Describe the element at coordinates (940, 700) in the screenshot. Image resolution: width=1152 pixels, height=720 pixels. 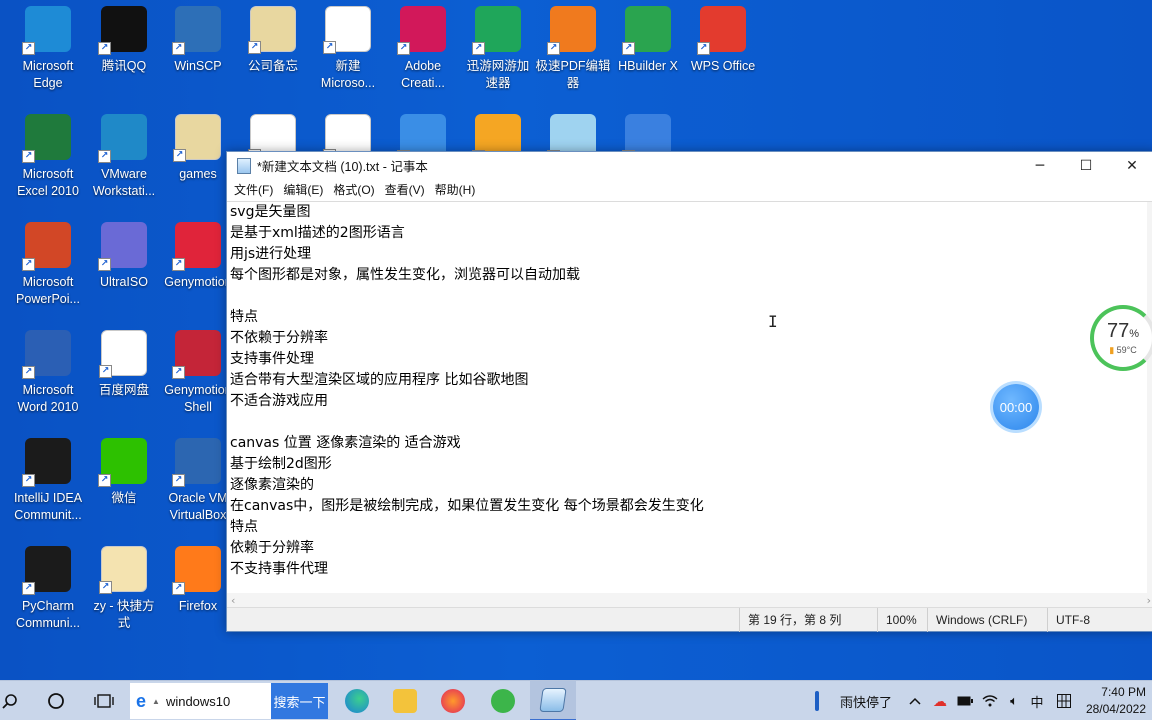
I see `cloud-sync-icon: ☁` at that location.